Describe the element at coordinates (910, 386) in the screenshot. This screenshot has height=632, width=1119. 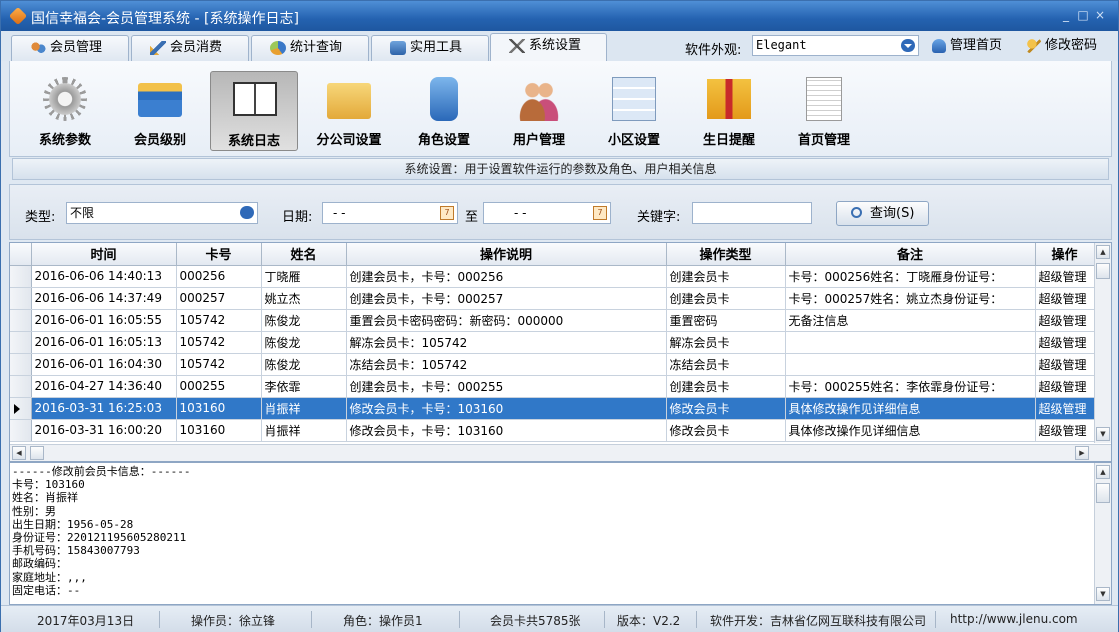
I see `cell-remark: 卡号：000255姓名：李依霏身份证号：` at that location.